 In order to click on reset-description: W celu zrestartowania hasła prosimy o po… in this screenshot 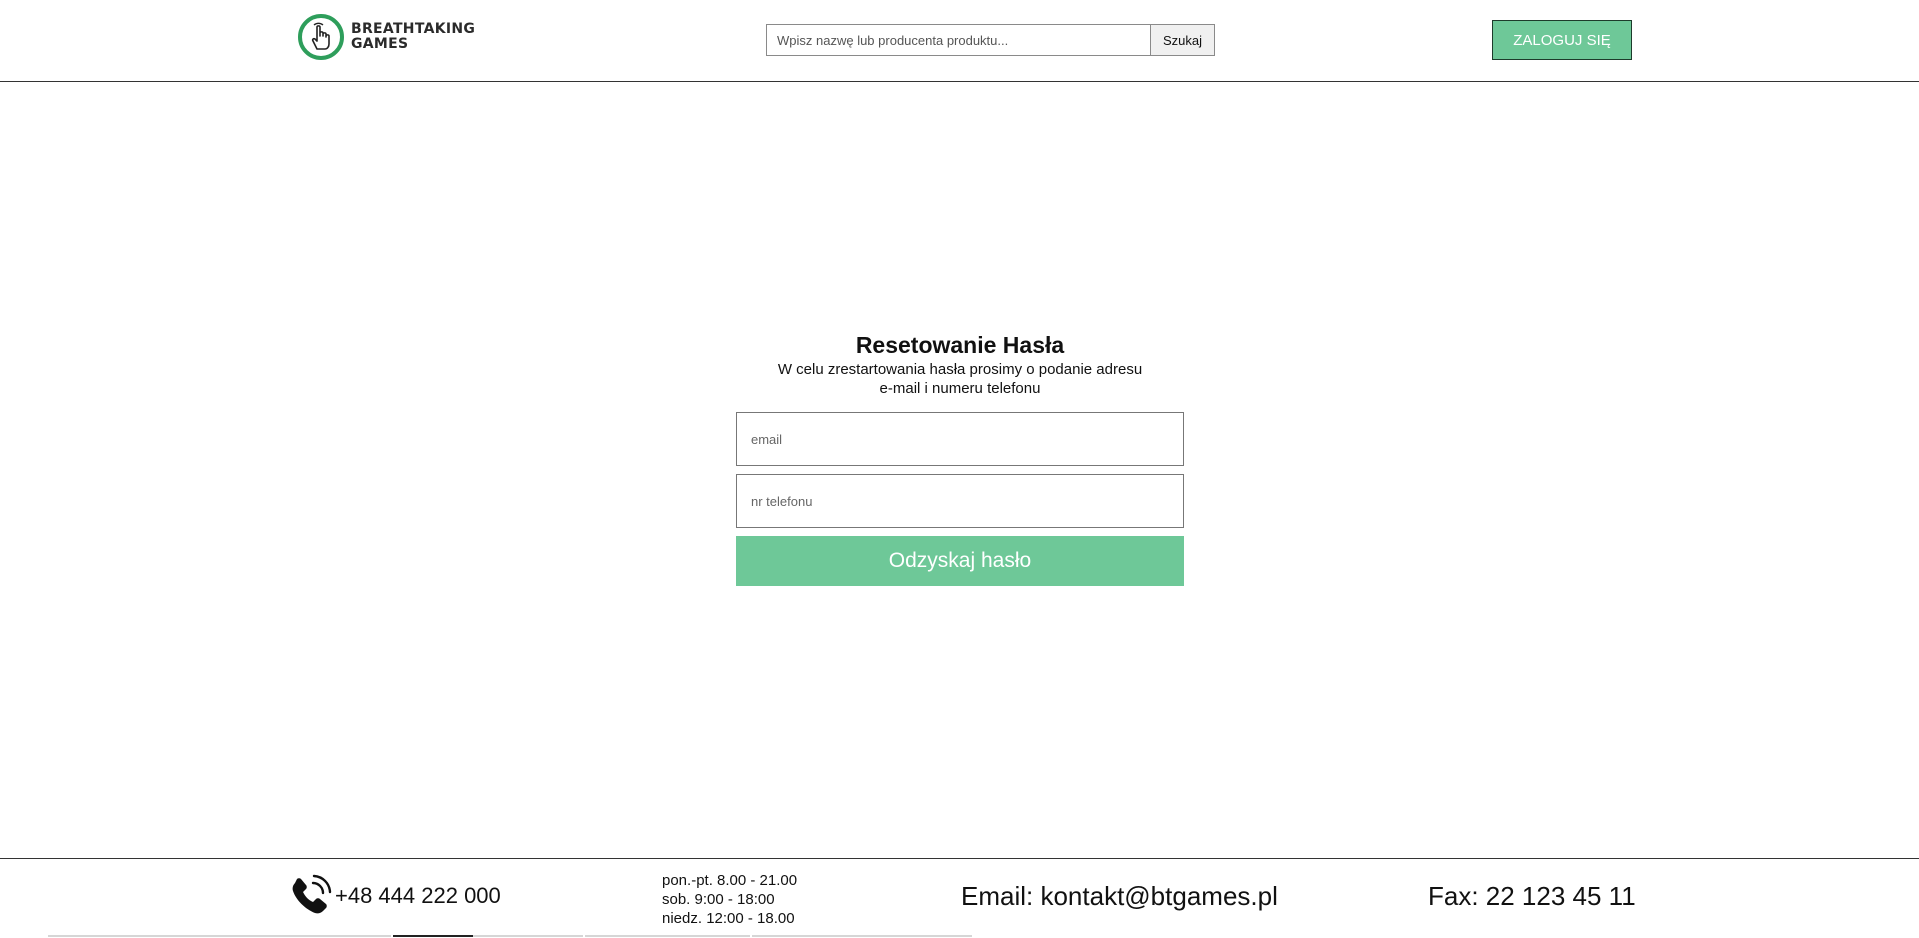, I will do `click(960, 379)`.